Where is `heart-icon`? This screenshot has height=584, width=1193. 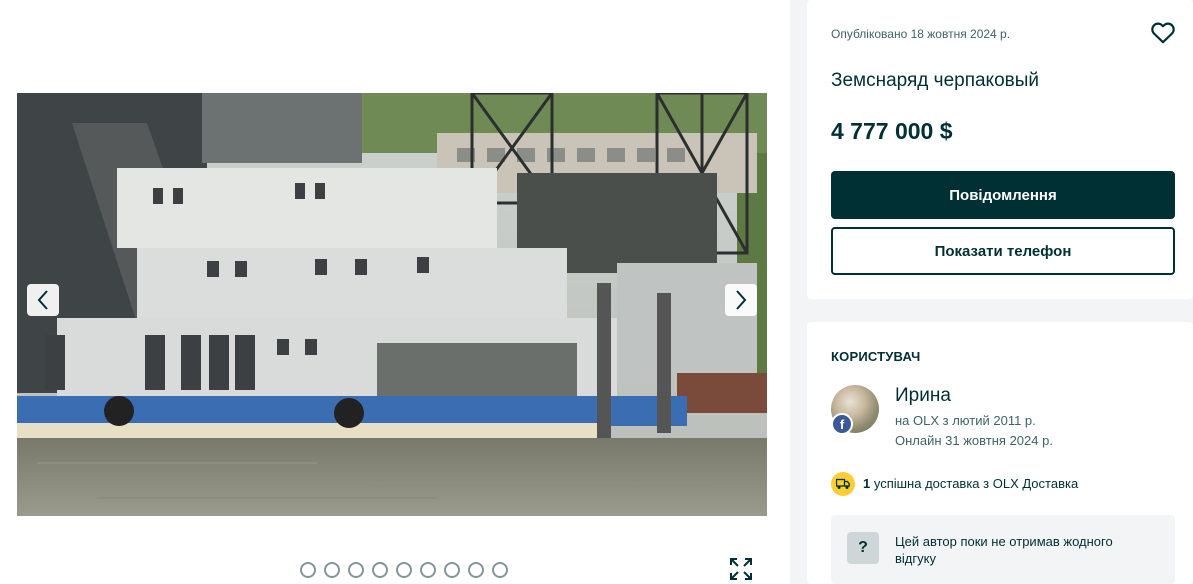 heart-icon is located at coordinates (1163, 33).